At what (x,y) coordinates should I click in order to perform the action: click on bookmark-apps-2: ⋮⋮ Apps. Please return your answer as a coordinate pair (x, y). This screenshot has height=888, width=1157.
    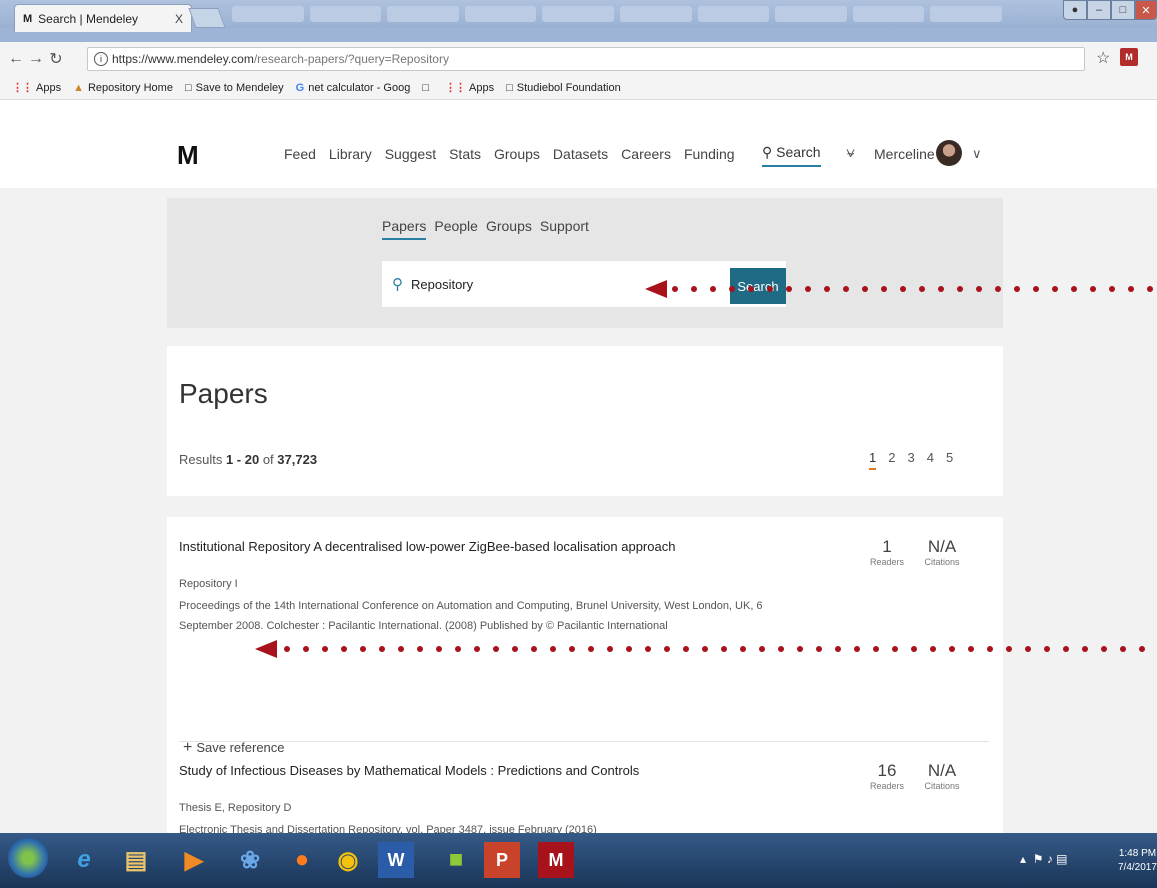
    Looking at the image, I should click on (469, 88).